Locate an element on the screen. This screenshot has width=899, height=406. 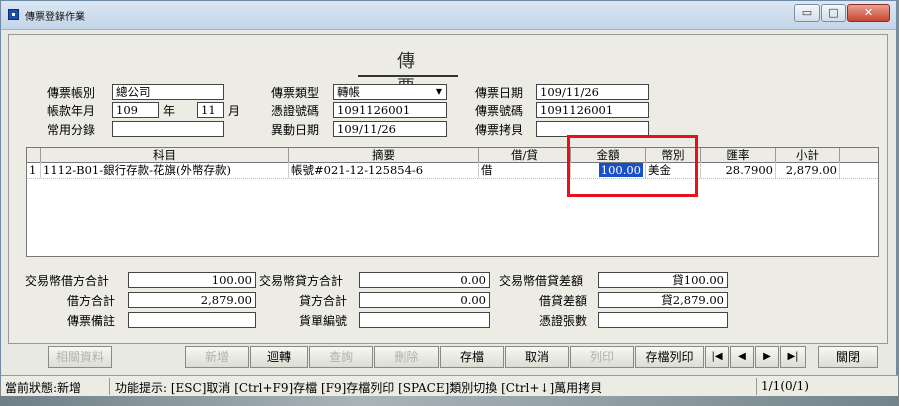
minimize-button: ▭ is located at coordinates (807, 13).